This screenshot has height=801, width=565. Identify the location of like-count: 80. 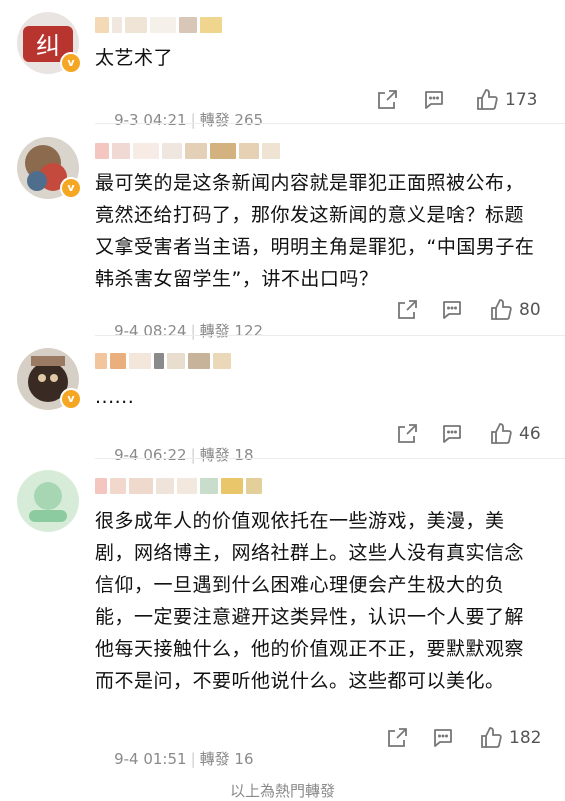
(530, 310).